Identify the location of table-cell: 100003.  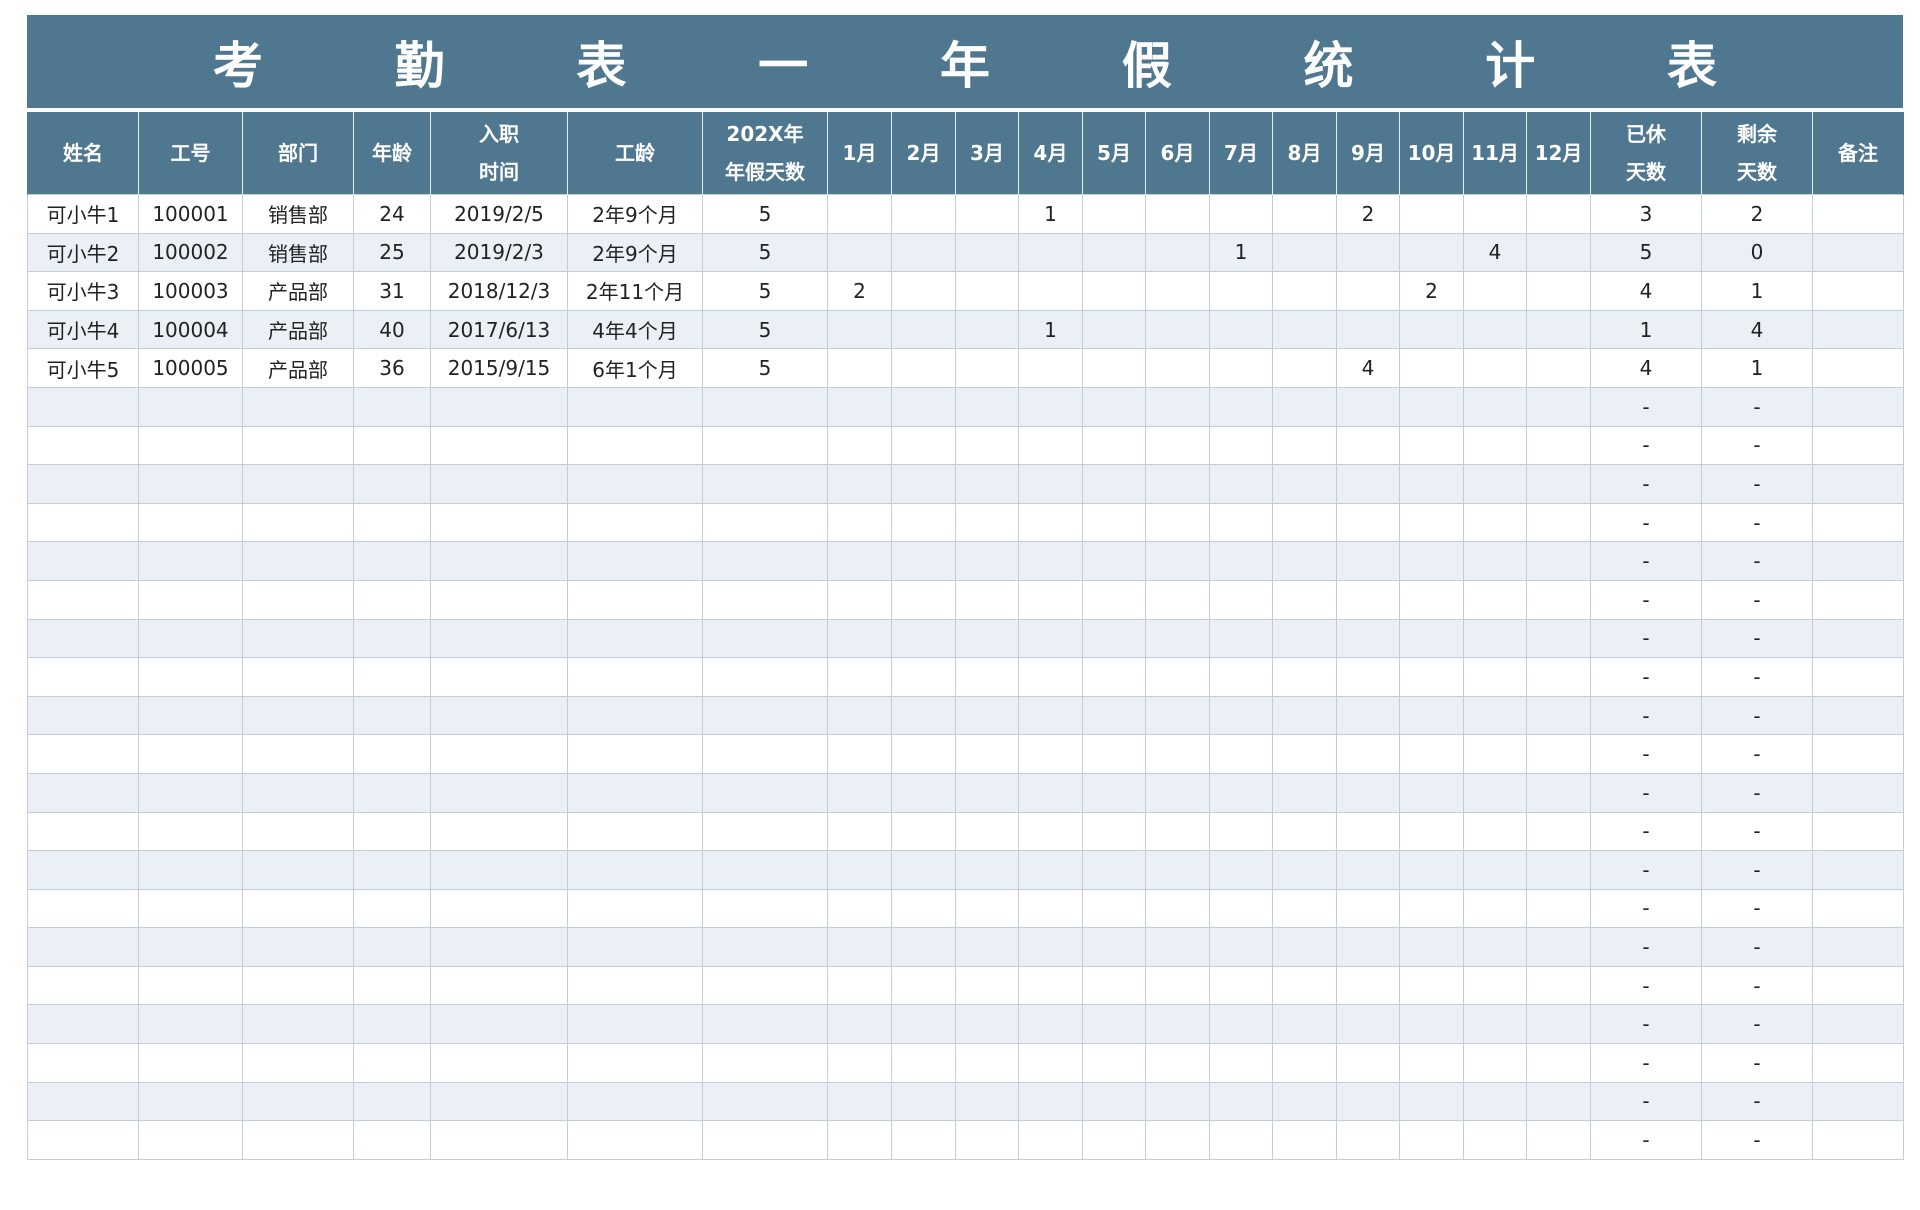
(190, 291).